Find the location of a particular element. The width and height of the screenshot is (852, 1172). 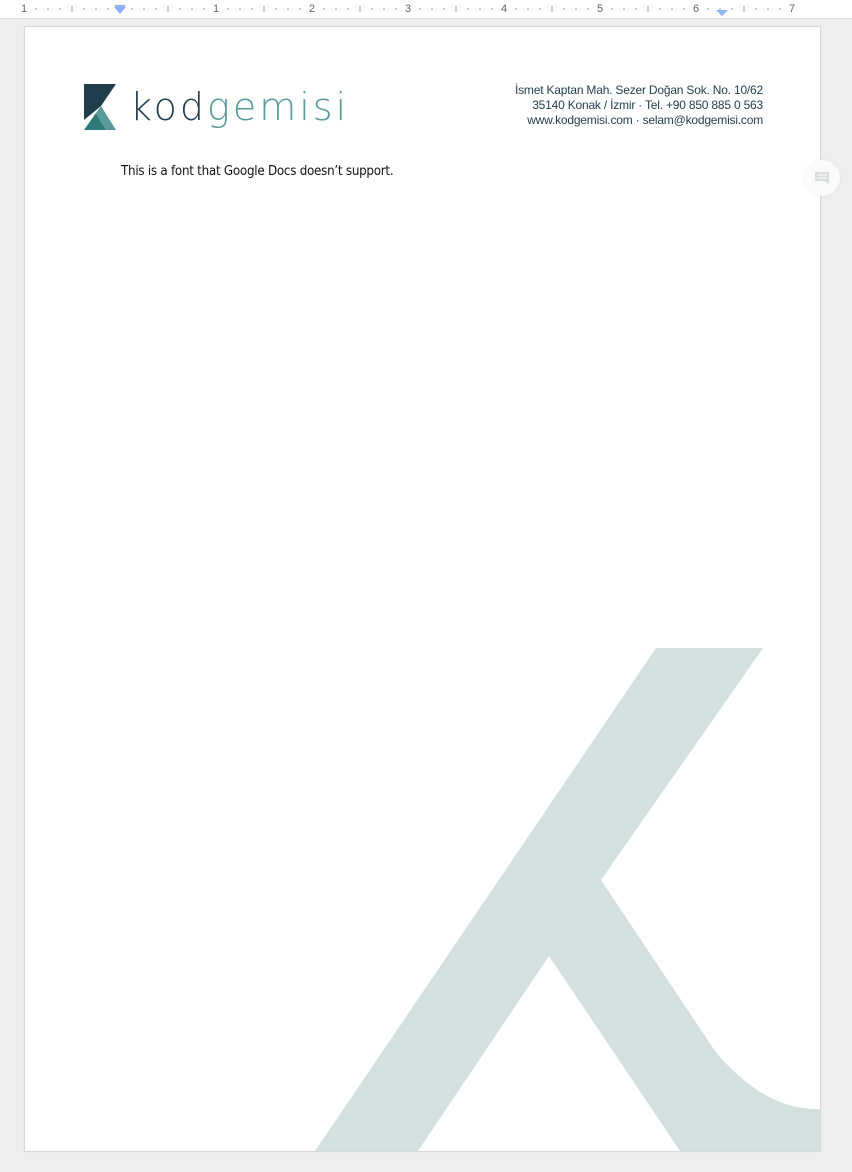

ruler-ticks is located at coordinates (408, 10).